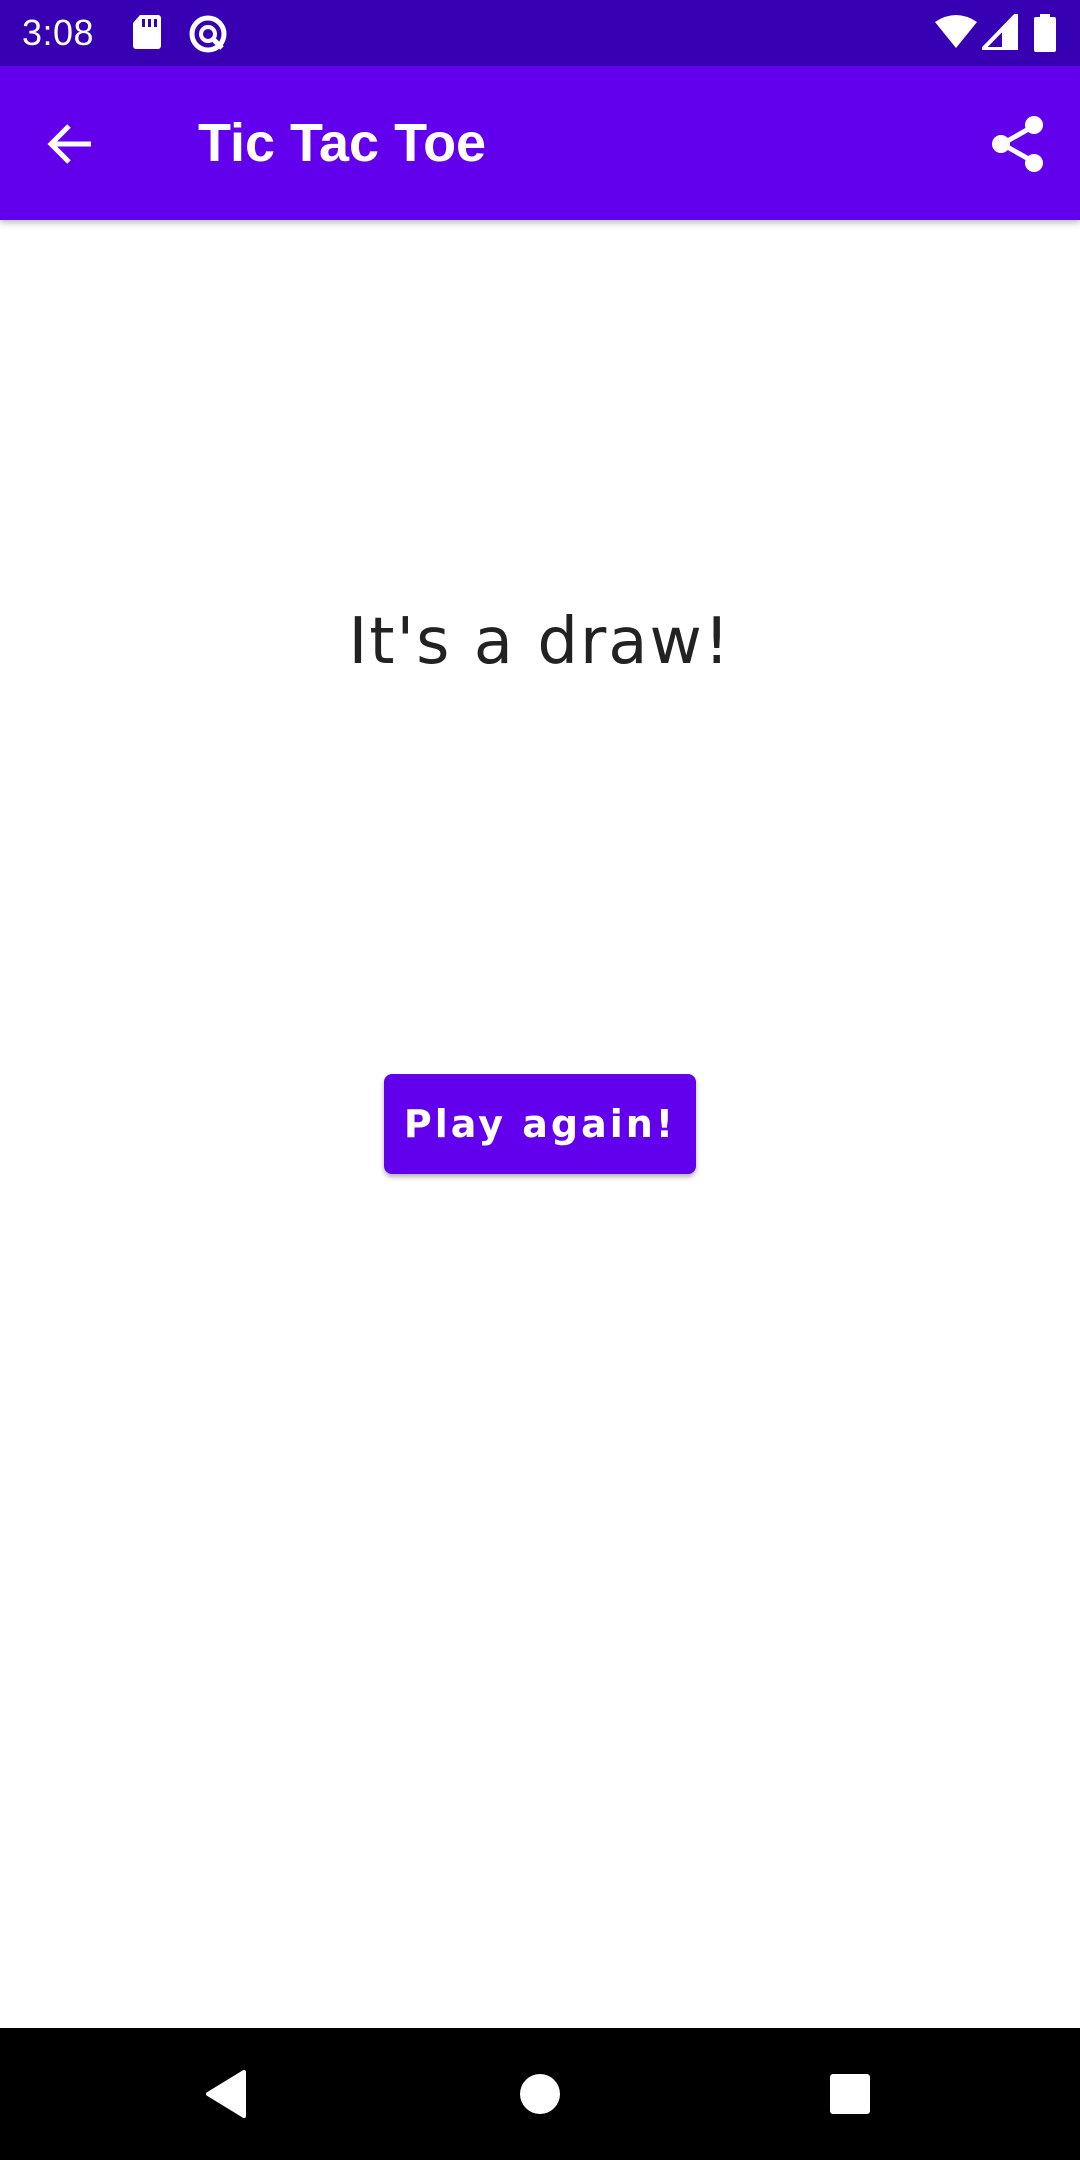  I want to click on sd-card-icon, so click(147, 34).